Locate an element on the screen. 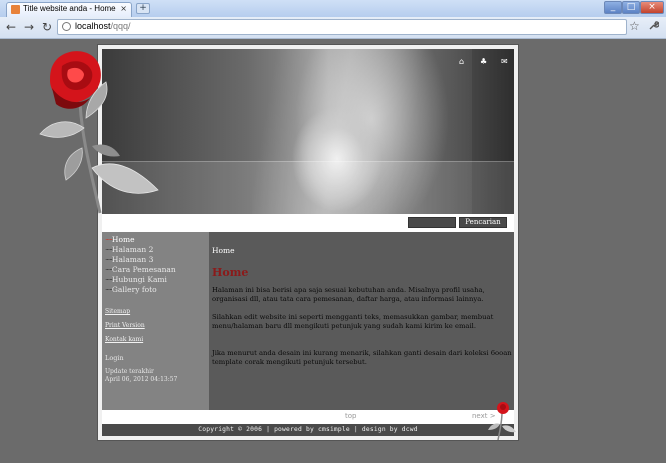 This screenshot has height=463, width=666. bookmark-star-icon: ☆ is located at coordinates (634, 26).